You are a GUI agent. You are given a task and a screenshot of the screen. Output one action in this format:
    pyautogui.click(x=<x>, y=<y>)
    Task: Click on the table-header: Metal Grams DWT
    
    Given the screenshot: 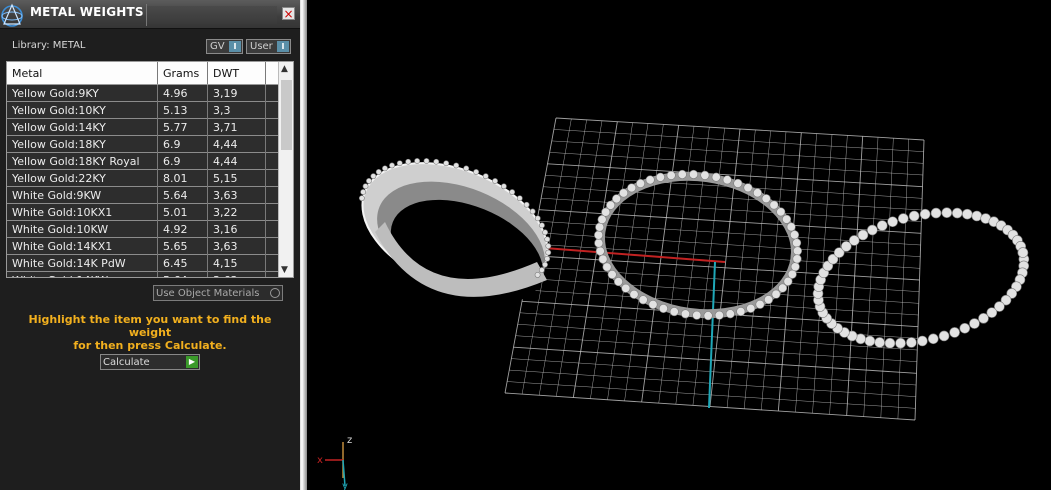 What is the action you would take?
    pyautogui.click(x=142, y=73)
    